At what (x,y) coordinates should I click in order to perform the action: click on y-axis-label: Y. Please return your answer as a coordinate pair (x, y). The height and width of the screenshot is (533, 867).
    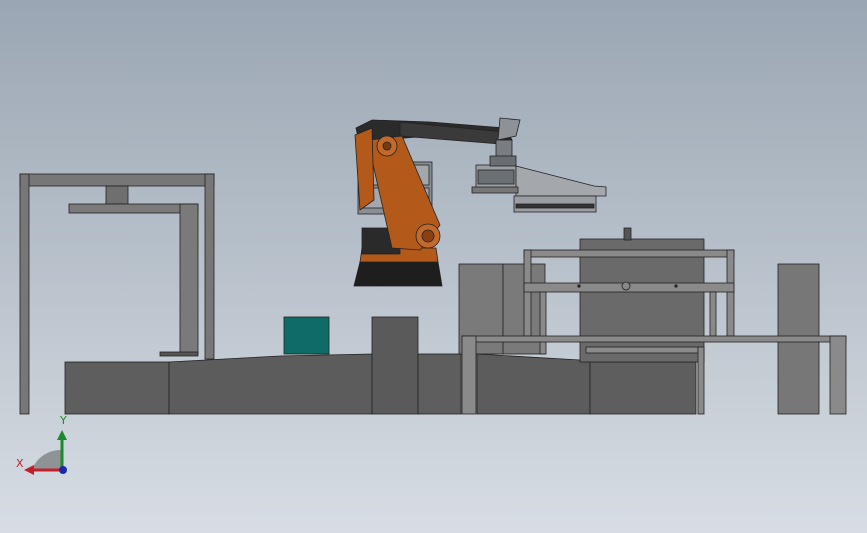
    Looking at the image, I should click on (63, 420).